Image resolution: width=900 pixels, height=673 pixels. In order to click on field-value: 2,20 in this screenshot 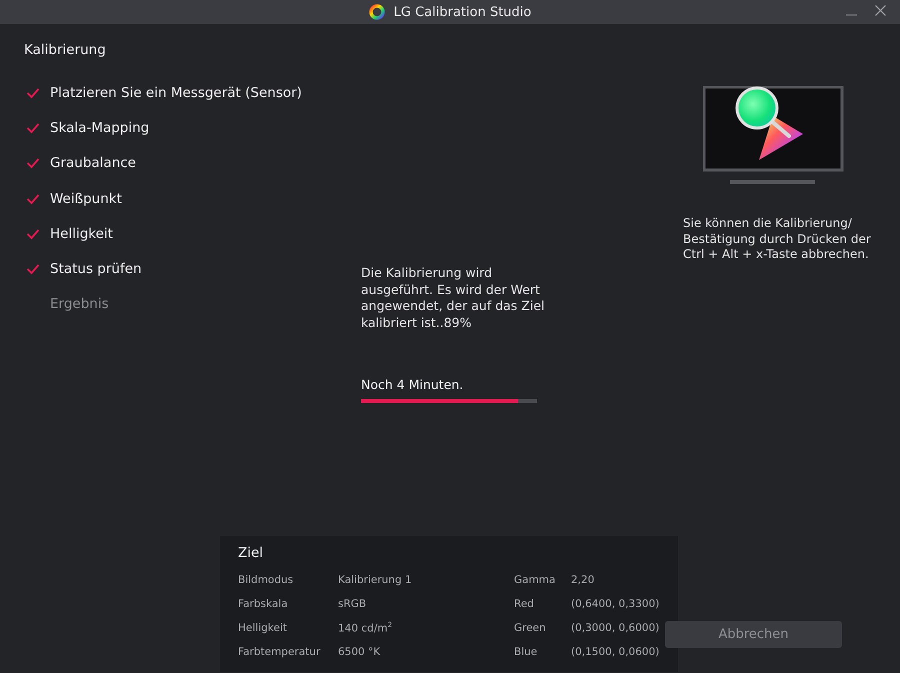, I will do `click(583, 580)`.